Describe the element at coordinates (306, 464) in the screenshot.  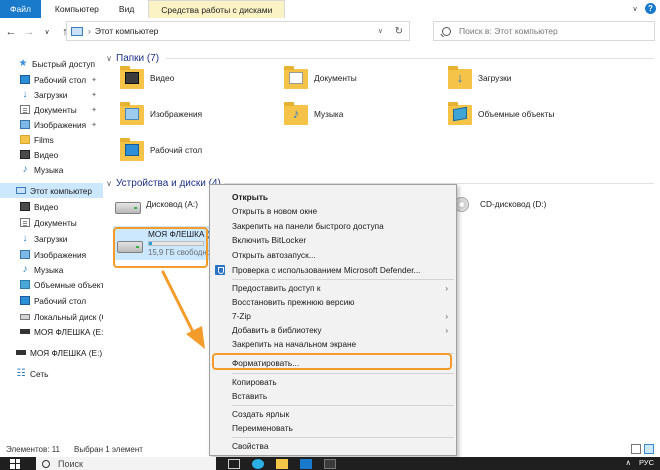
I see `mail-icon` at that location.